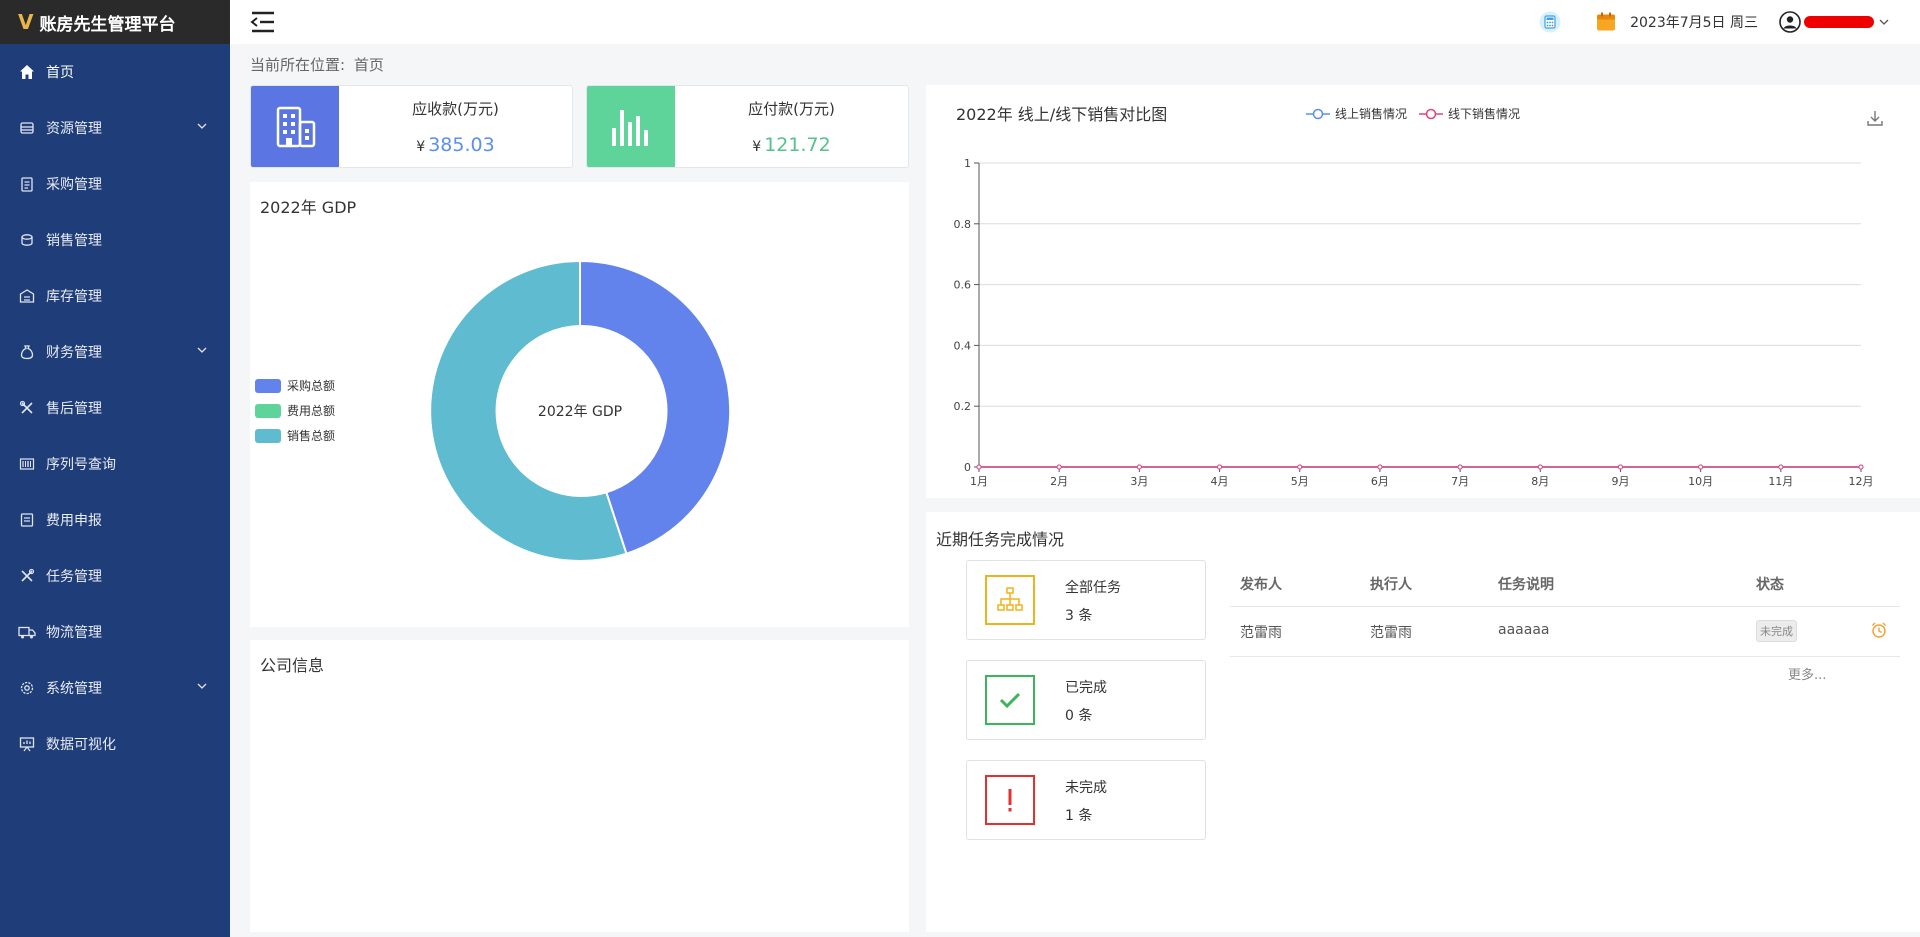 This screenshot has height=937, width=1920. I want to click on y-tick-label: 0, so click(967, 467).